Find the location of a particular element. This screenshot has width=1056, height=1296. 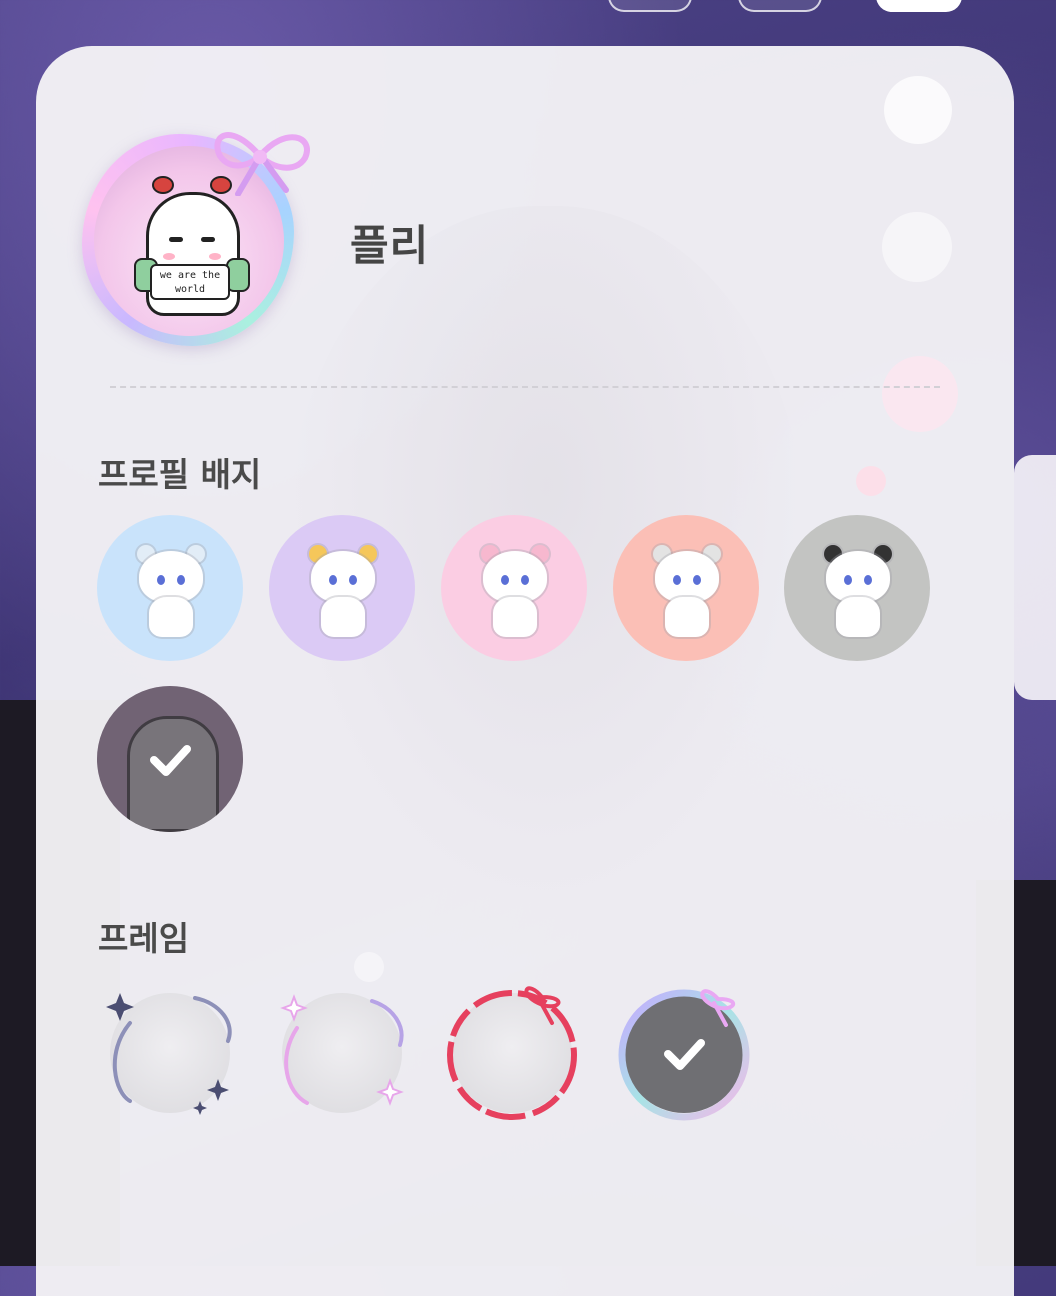

gray-panda-badge is located at coordinates (857, 588).